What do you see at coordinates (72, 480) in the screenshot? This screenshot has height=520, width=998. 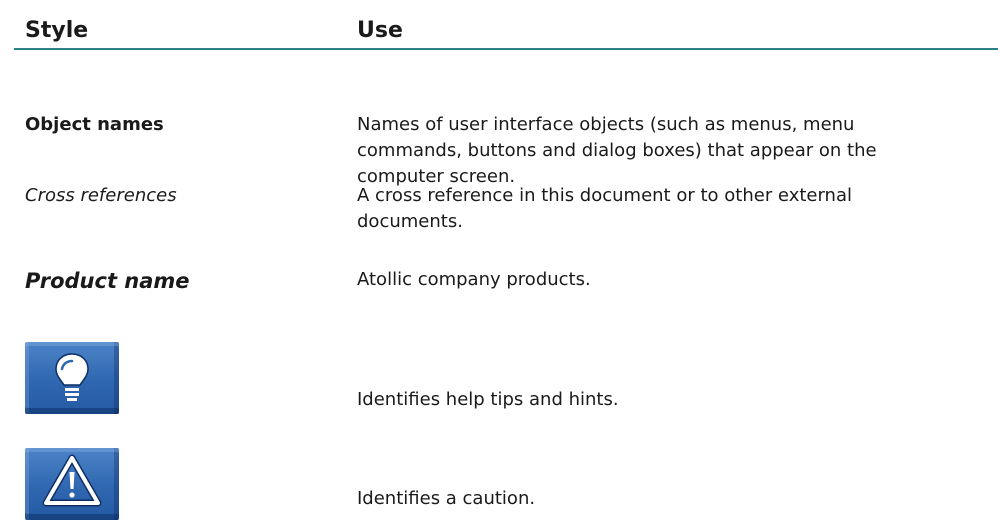 I see `warning-triangle-icon` at bounding box center [72, 480].